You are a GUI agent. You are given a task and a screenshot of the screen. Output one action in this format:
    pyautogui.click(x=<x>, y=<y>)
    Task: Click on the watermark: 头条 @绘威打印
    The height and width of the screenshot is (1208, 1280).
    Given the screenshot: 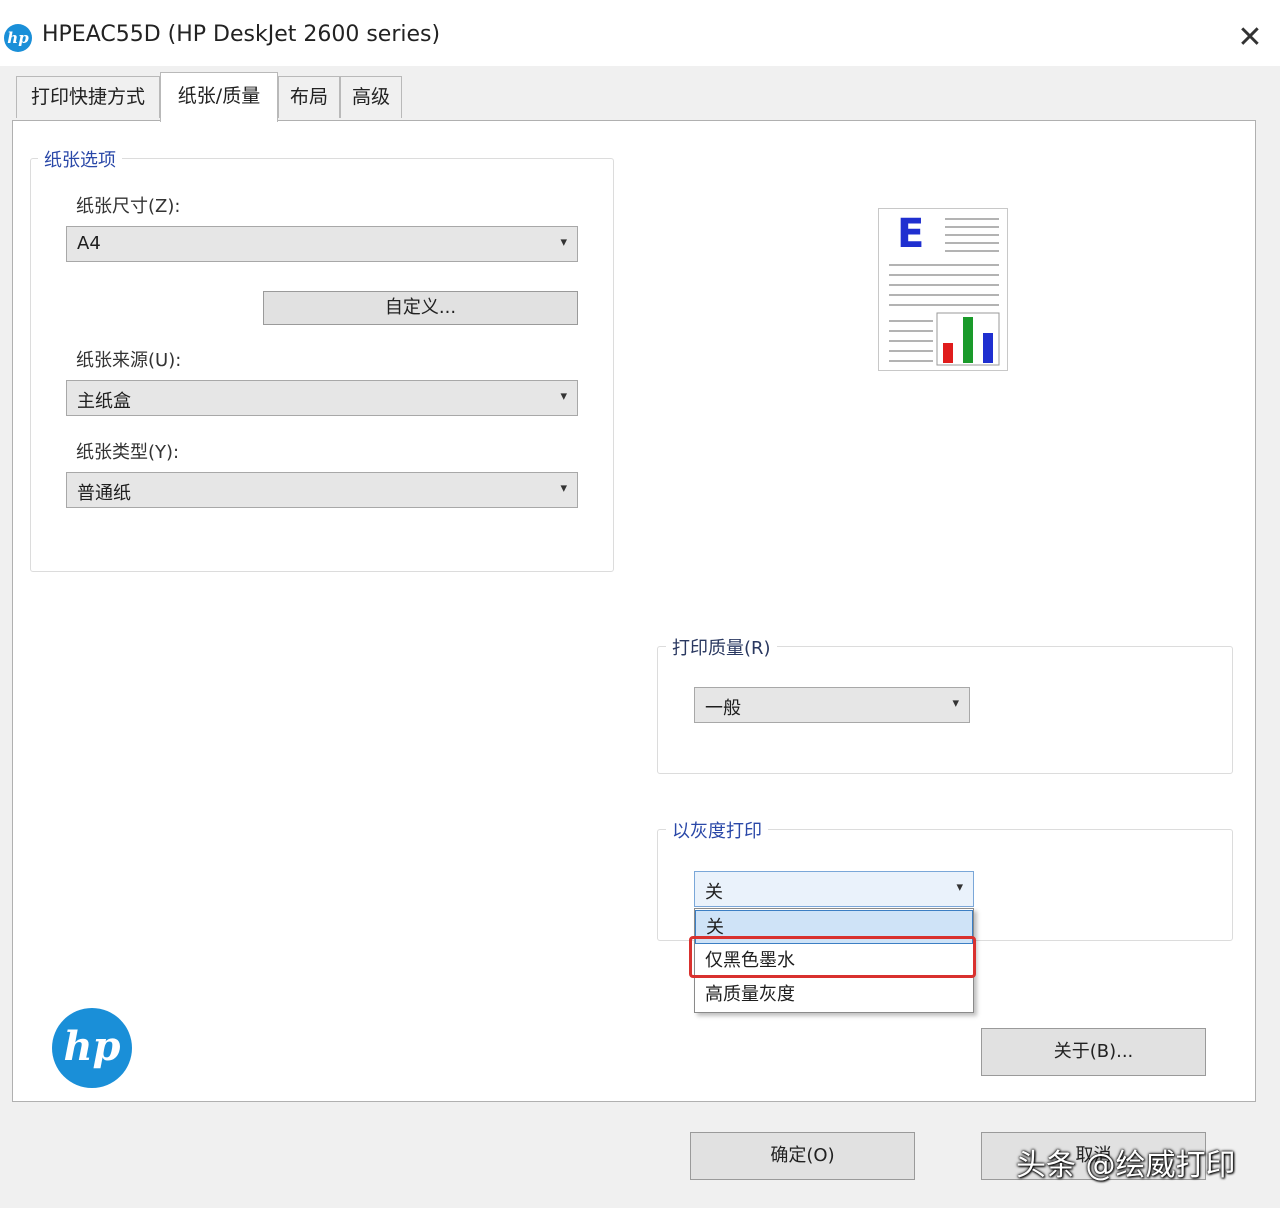 What is the action you would take?
    pyautogui.click(x=1126, y=1162)
    